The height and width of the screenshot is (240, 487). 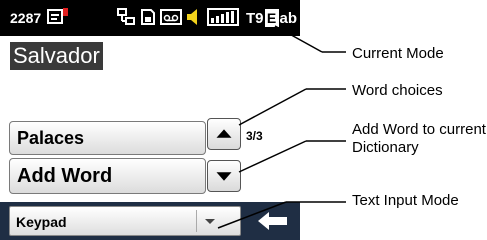 I want to click on callout-current-mode: Current Mode, so click(x=398, y=53).